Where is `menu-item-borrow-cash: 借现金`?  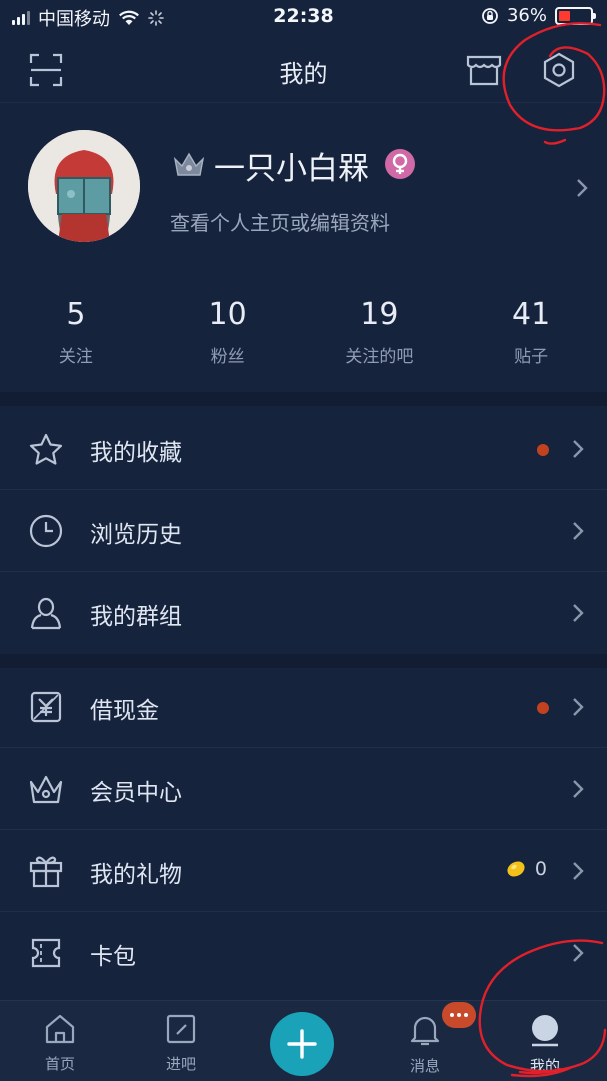
menu-item-borrow-cash: 借现金 is located at coordinates (303, 707).